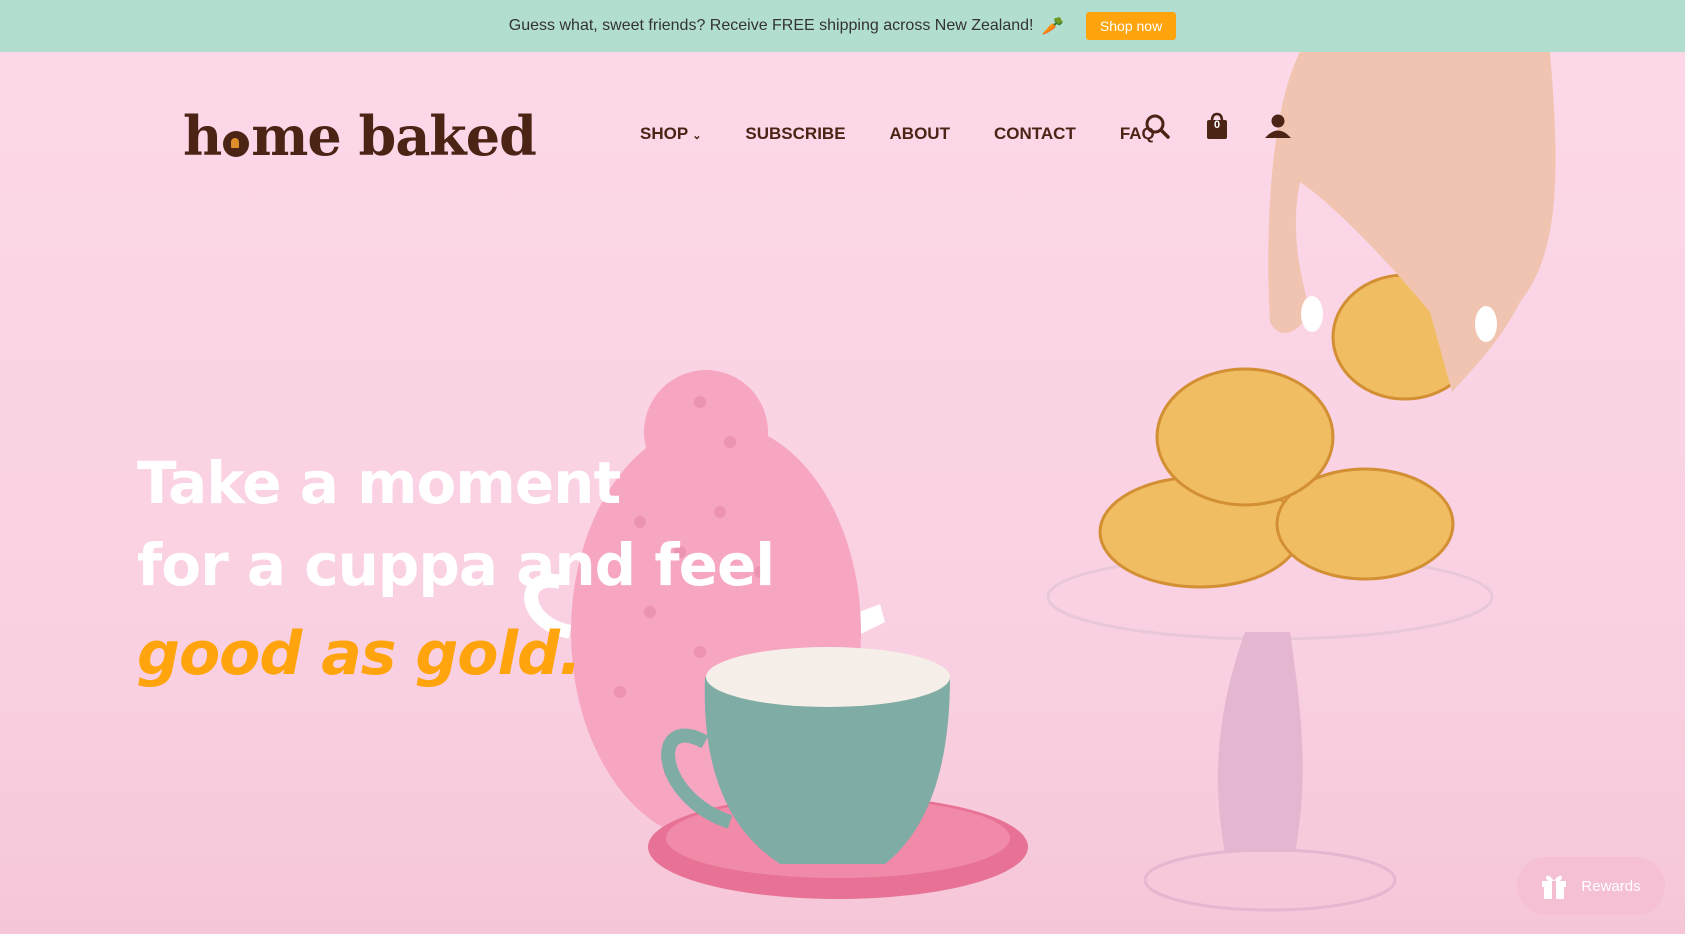 This screenshot has width=1685, height=934. I want to click on account-icon, so click(1278, 127).